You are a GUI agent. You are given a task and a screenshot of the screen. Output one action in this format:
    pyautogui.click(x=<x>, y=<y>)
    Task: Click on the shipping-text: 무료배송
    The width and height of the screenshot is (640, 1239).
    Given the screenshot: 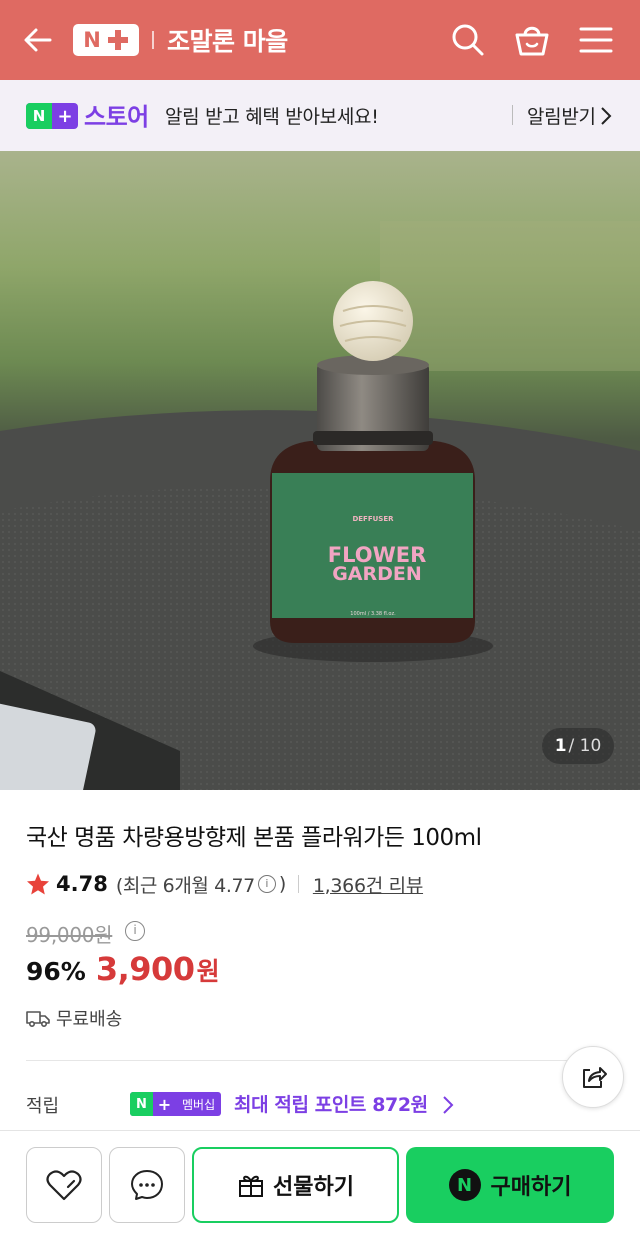 What is the action you would take?
    pyautogui.click(x=89, y=1019)
    